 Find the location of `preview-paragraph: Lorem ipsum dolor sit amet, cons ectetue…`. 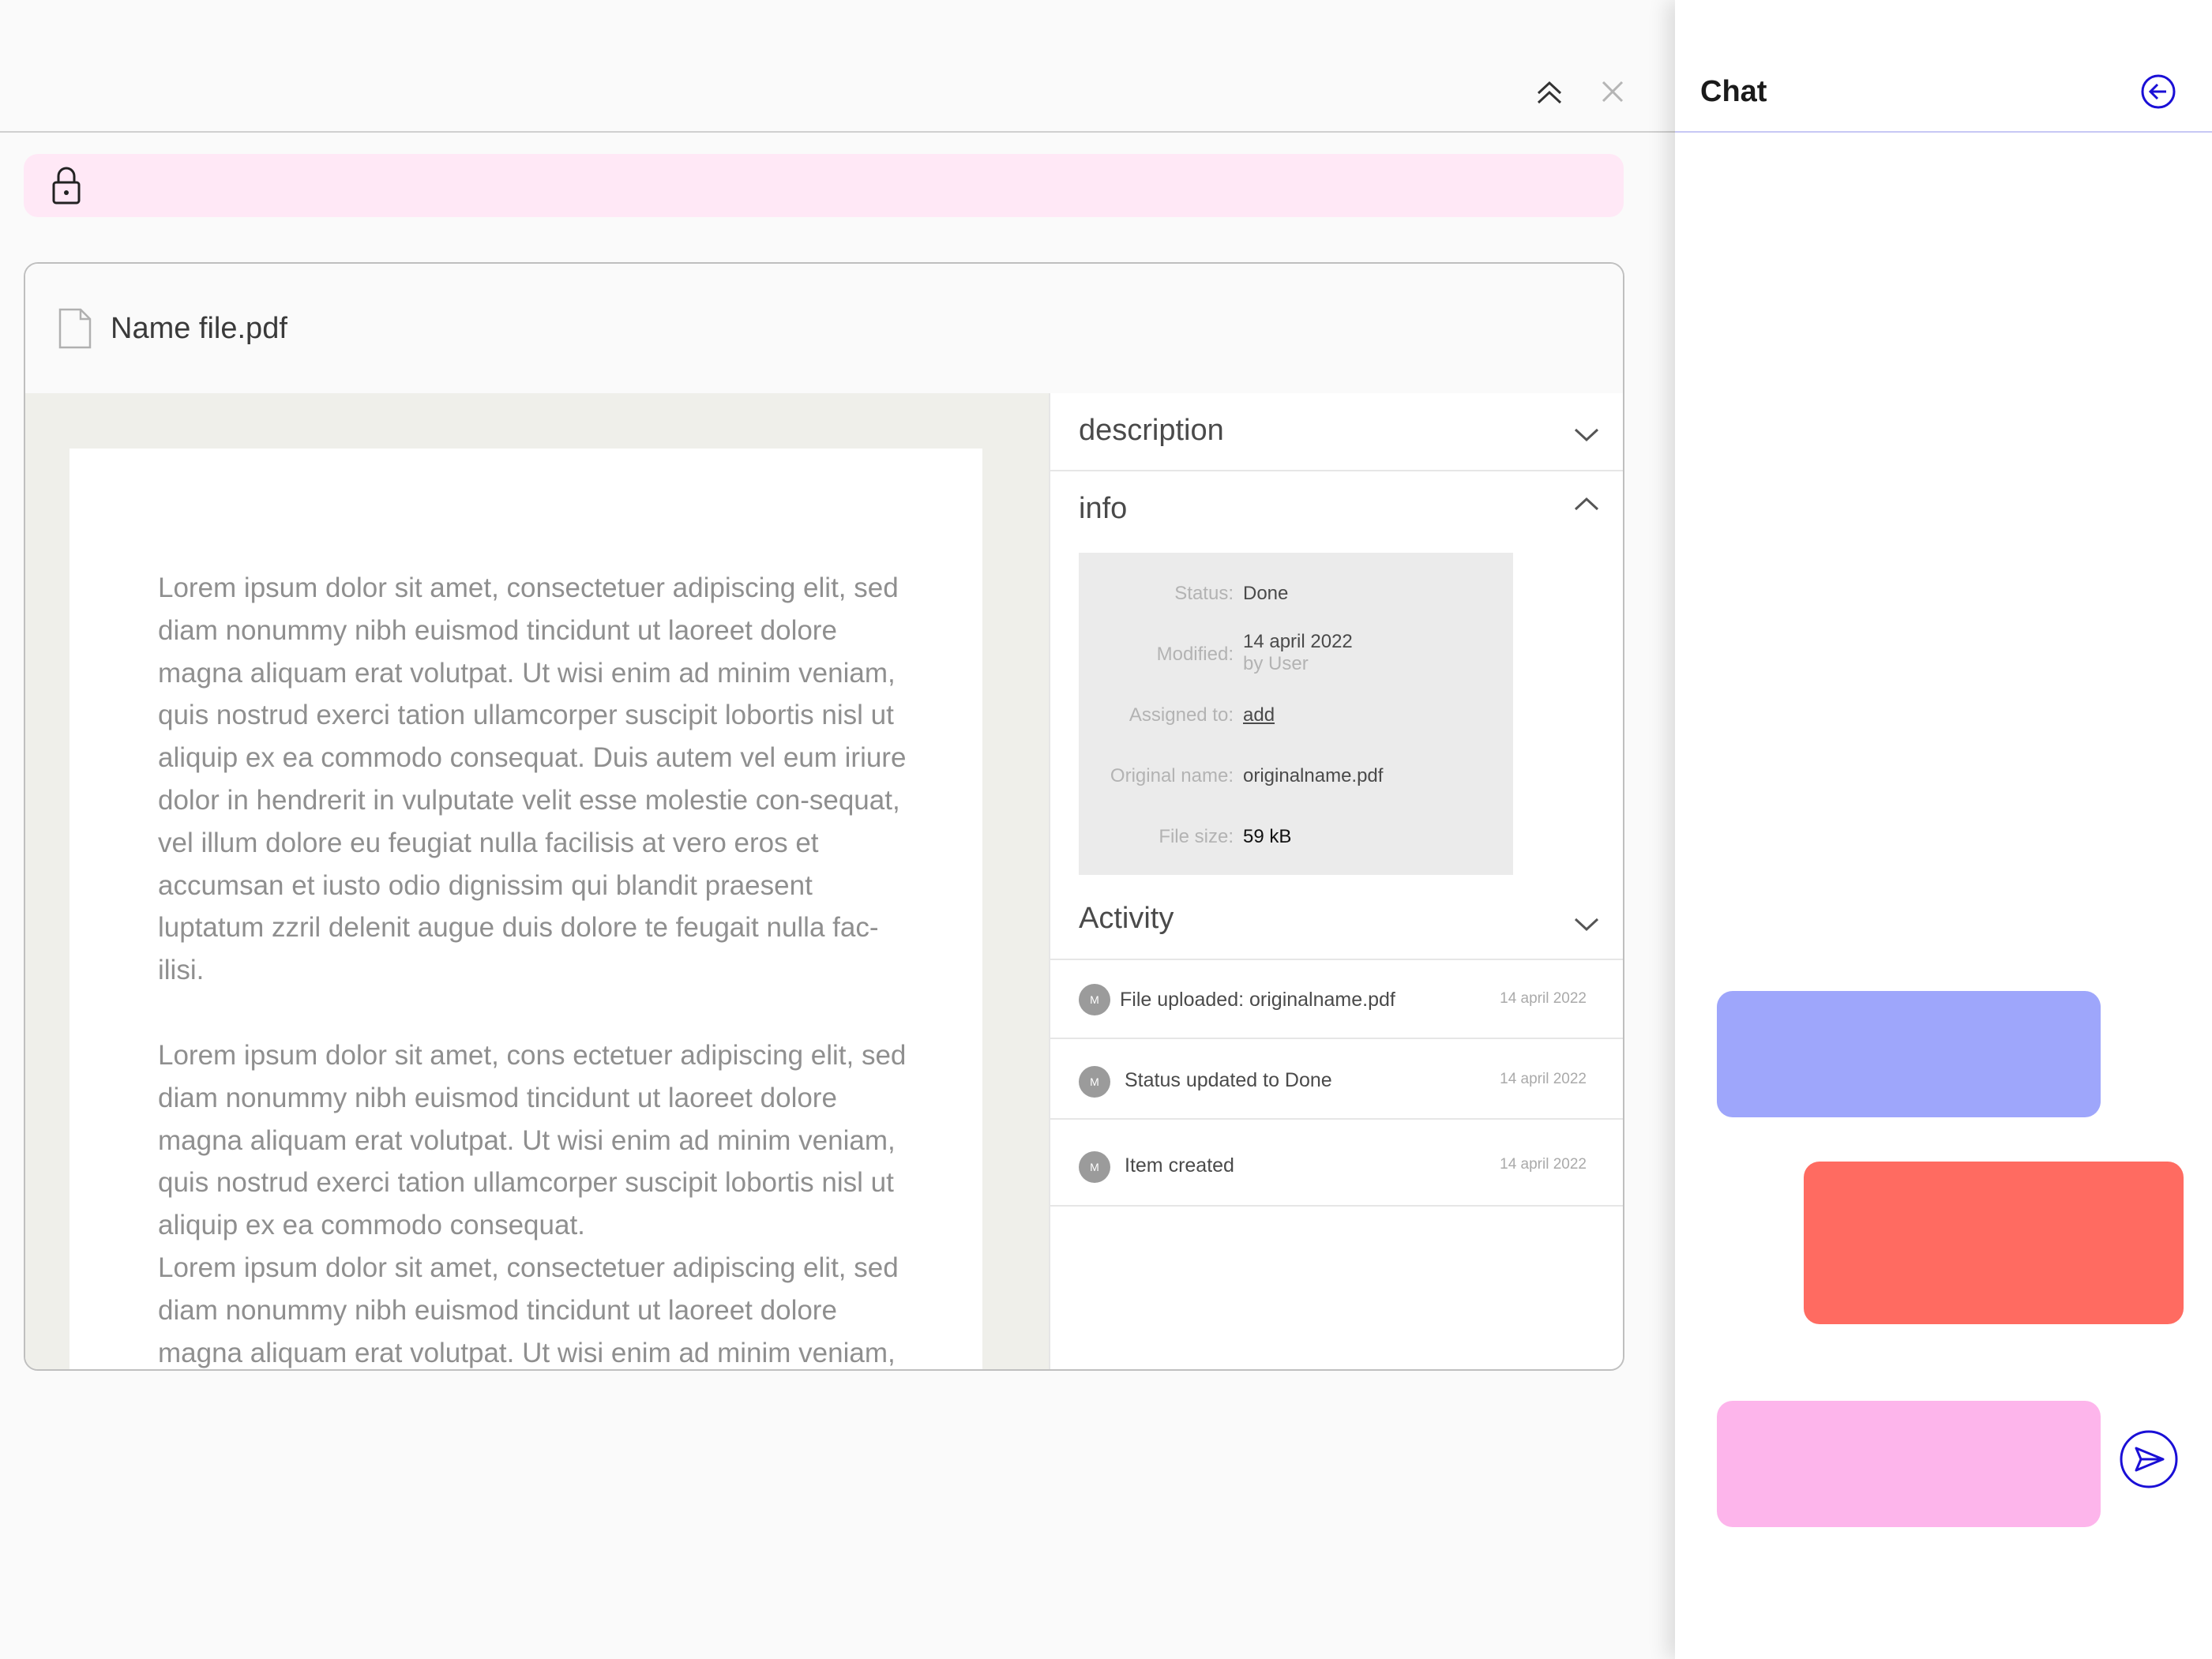

preview-paragraph: Lorem ipsum dolor sit amet, cons ectetue… is located at coordinates (532, 1140).